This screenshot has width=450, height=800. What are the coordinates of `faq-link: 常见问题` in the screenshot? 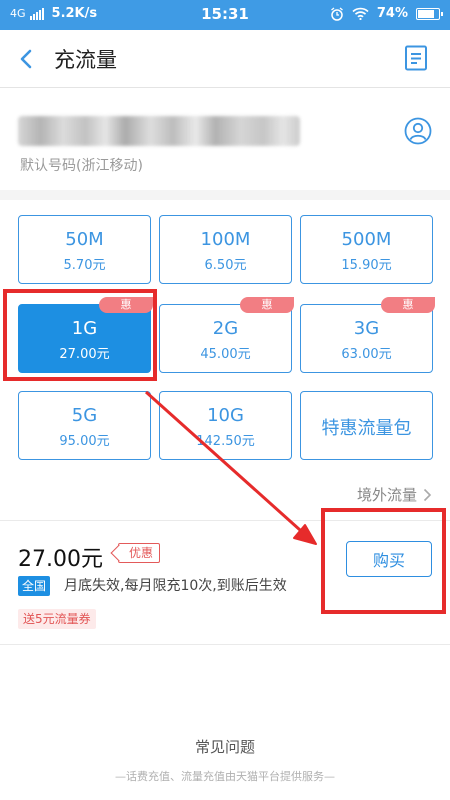 It's located at (225, 746).